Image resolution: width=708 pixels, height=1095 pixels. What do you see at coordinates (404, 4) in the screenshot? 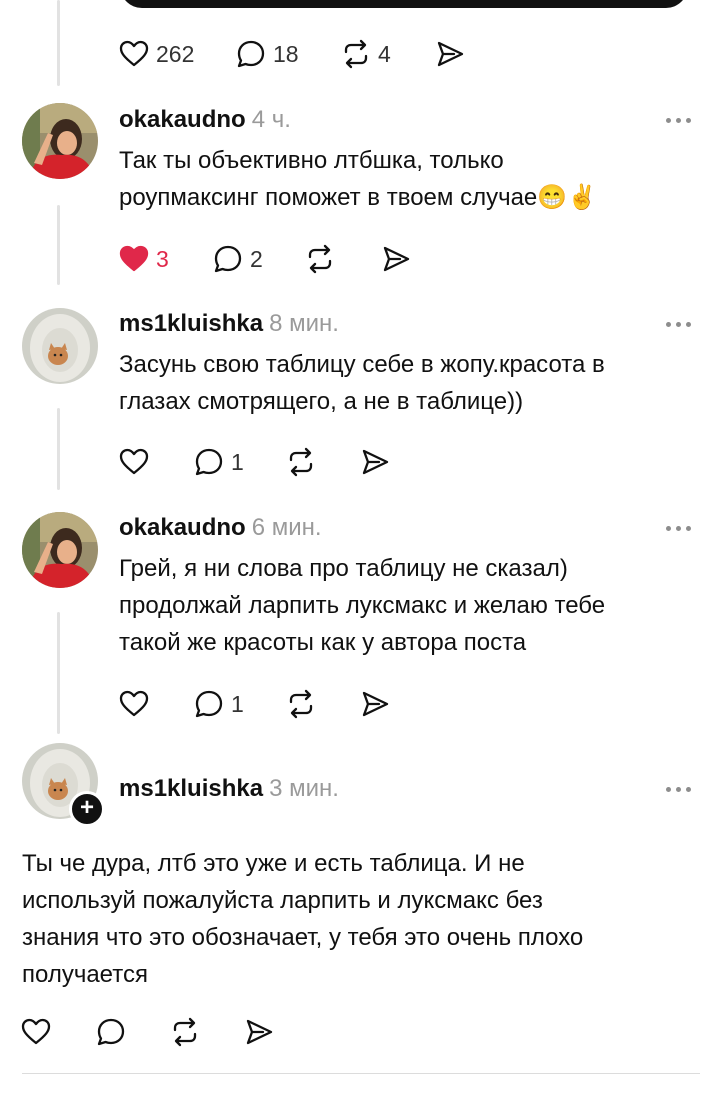
I see `post-media` at bounding box center [404, 4].